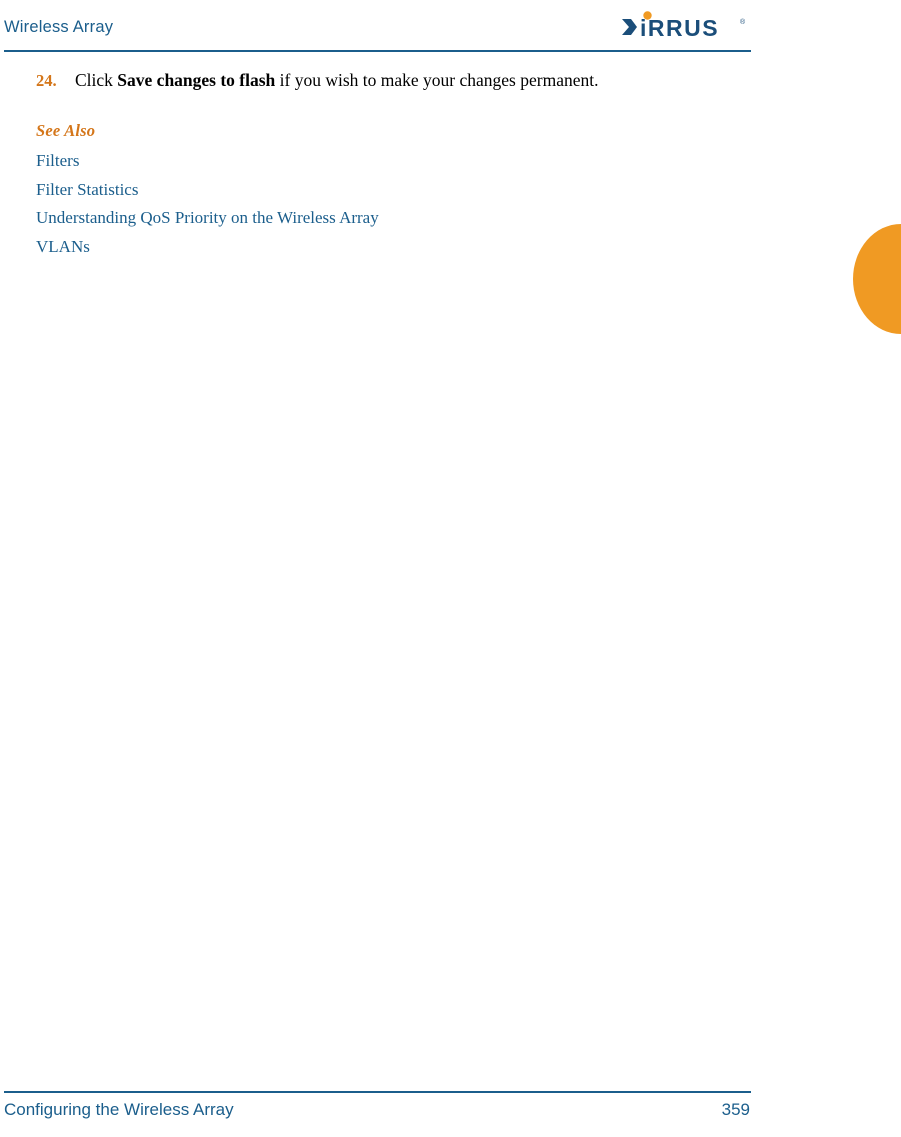 The image size is (901, 1137). I want to click on svg-text: iRRUS, so click(679, 28).